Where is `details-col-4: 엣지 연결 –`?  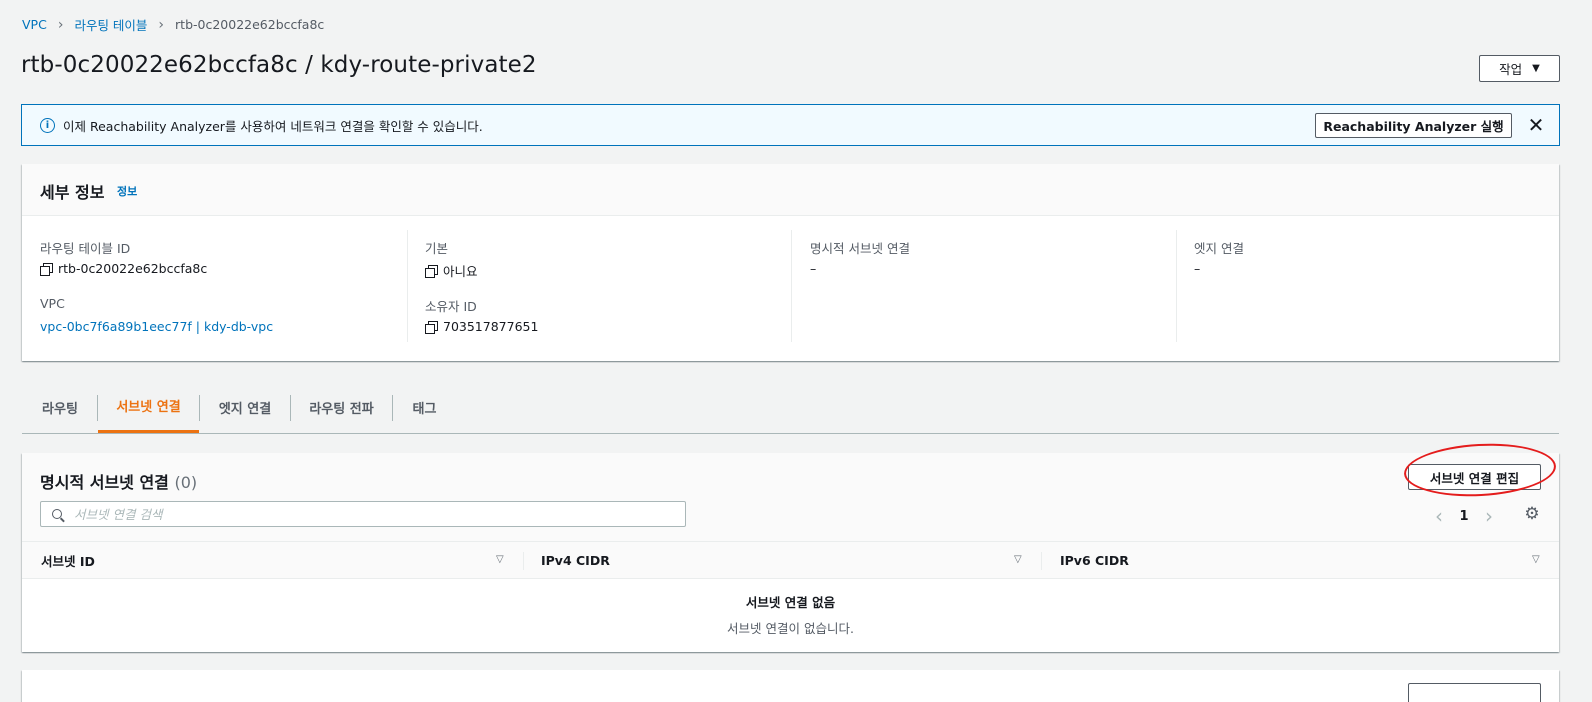
details-col-4: 엣지 연결 – is located at coordinates (1367, 286).